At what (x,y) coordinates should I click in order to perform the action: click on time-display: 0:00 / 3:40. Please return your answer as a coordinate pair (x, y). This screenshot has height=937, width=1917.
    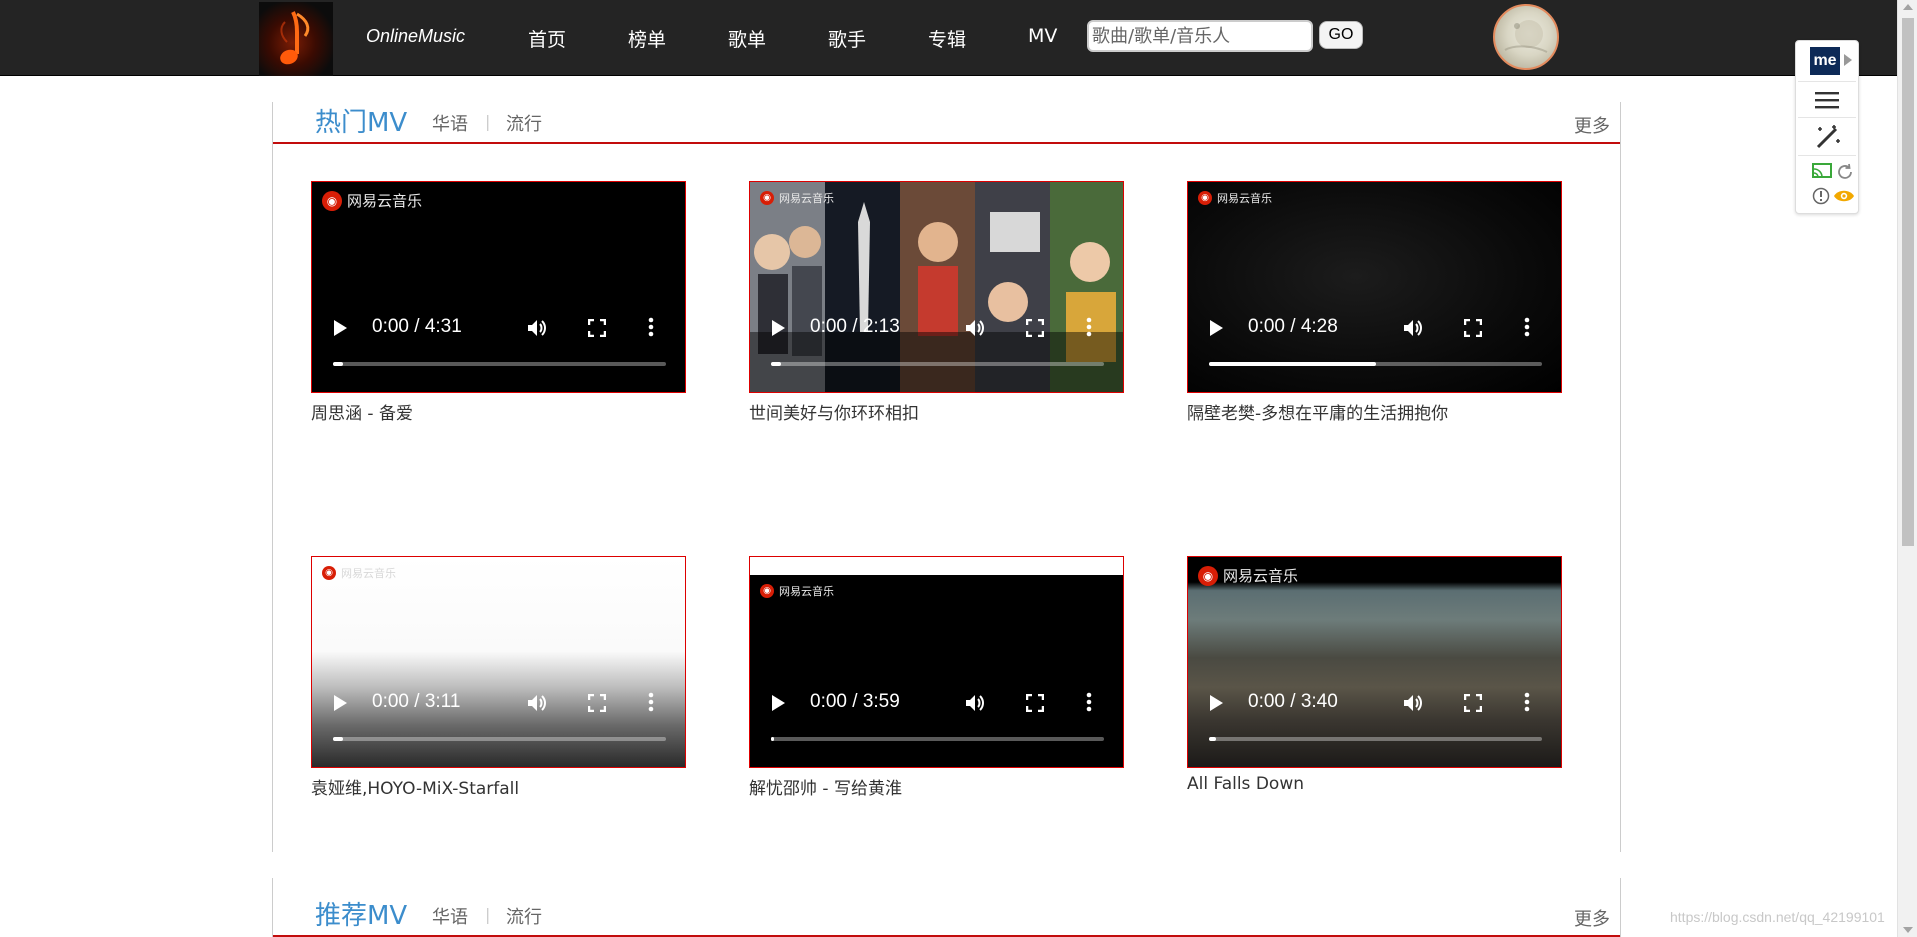
    Looking at the image, I should click on (1293, 701).